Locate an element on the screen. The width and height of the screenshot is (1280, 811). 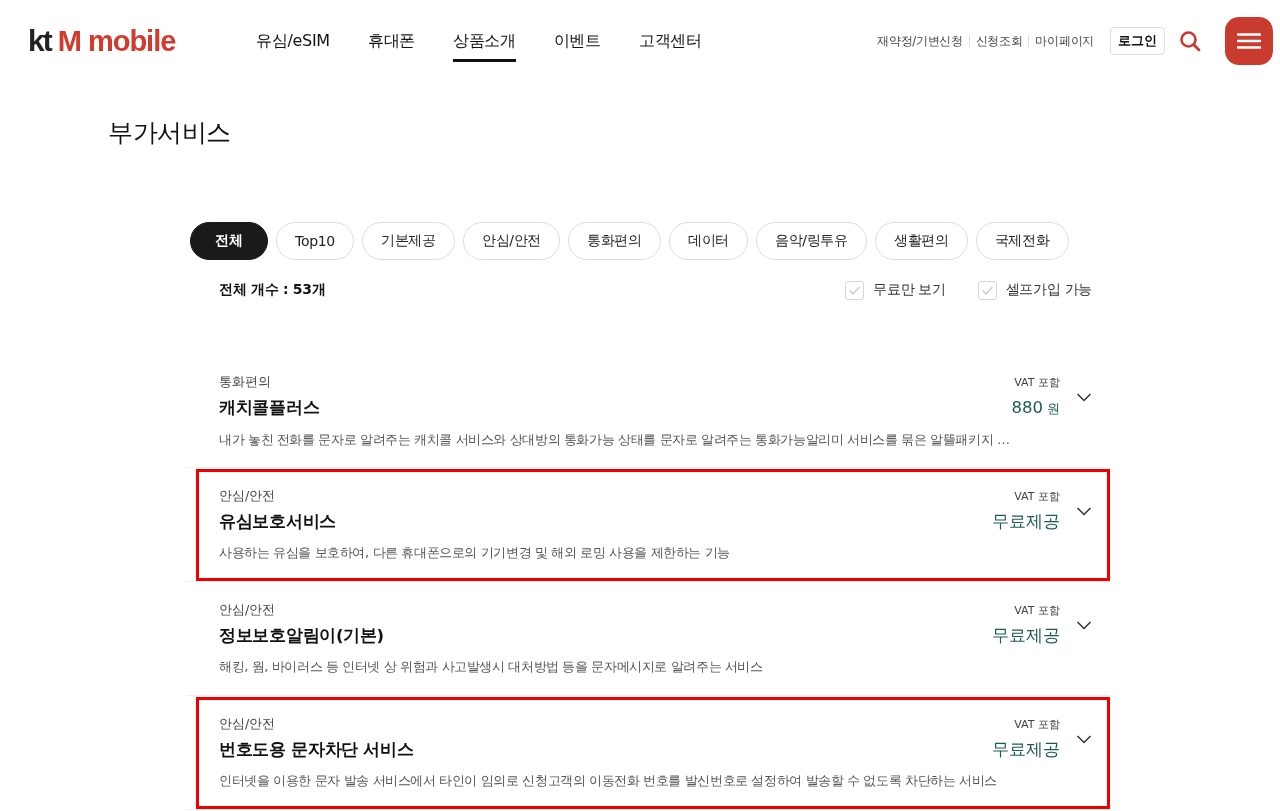
filter-chip: 음악/링투유 is located at coordinates (811, 241).